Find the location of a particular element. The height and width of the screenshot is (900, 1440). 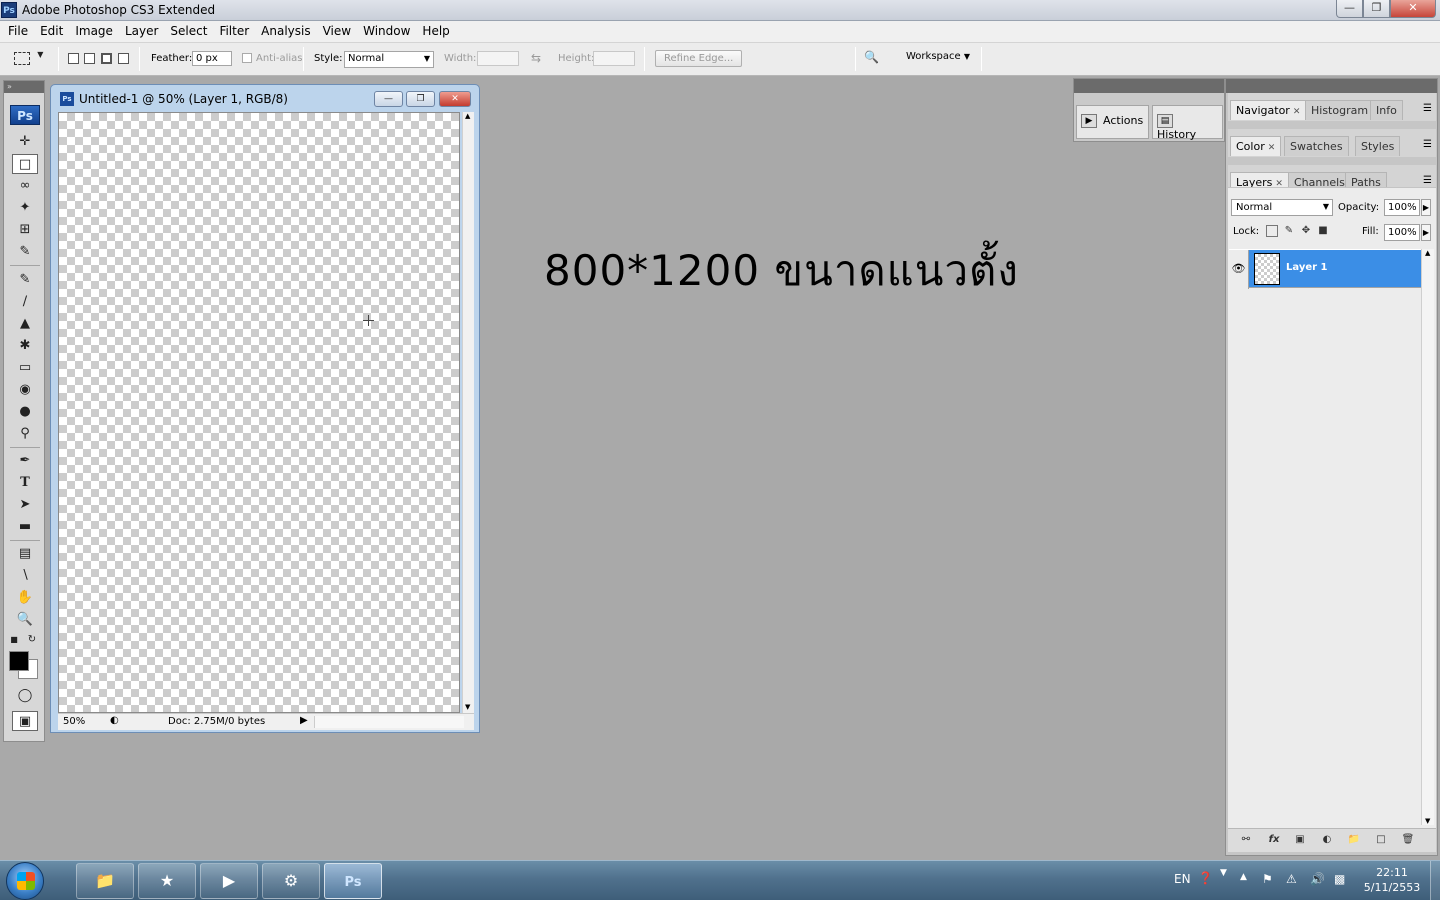

opacity-slider-arrow-icon: ▶ is located at coordinates (1426, 207).